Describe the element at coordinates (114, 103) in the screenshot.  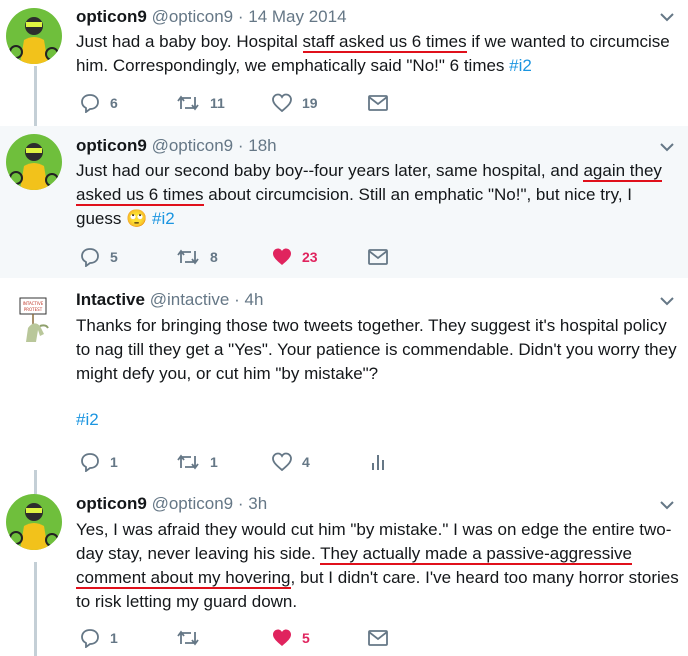
I see `reply-count: 6` at that location.